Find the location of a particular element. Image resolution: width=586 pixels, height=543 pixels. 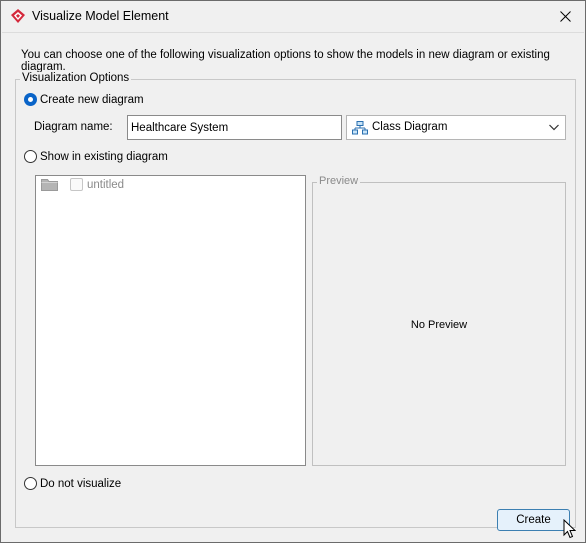

diagram-name-input is located at coordinates (234, 127).